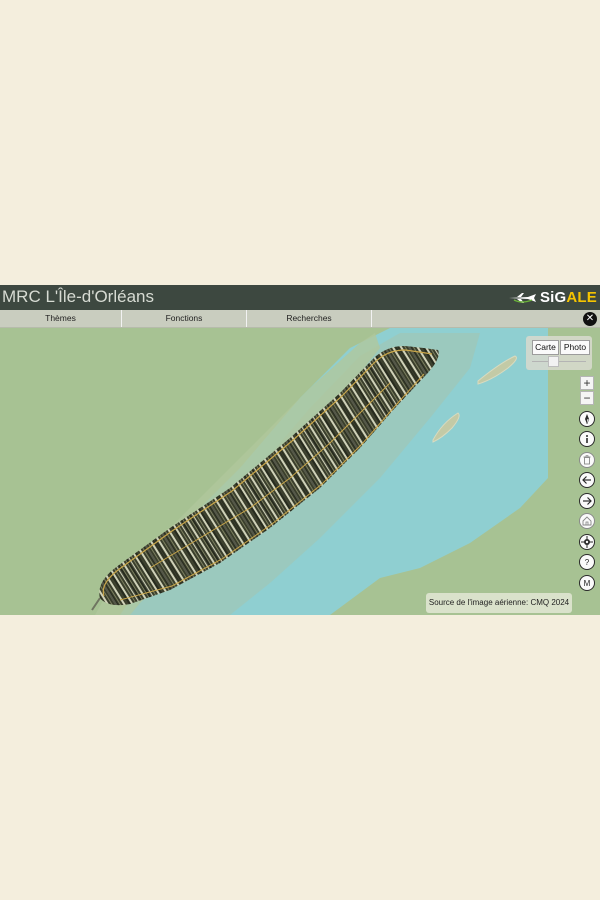 The image size is (600, 900). Describe the element at coordinates (587, 398) in the screenshot. I see `zoom-out-button: −` at that location.